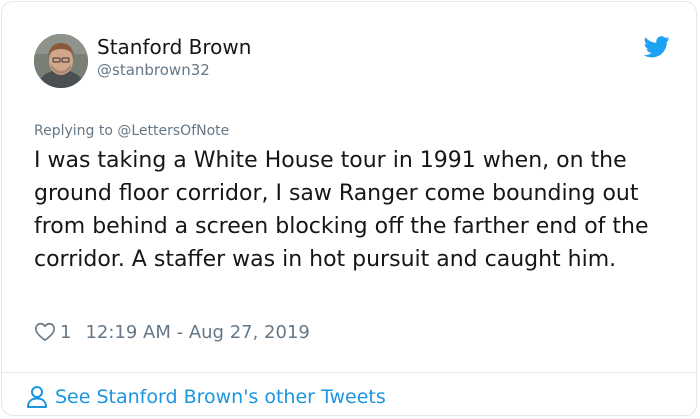  I want to click on replying-to: Replying to @LettersOfNote, so click(131, 131).